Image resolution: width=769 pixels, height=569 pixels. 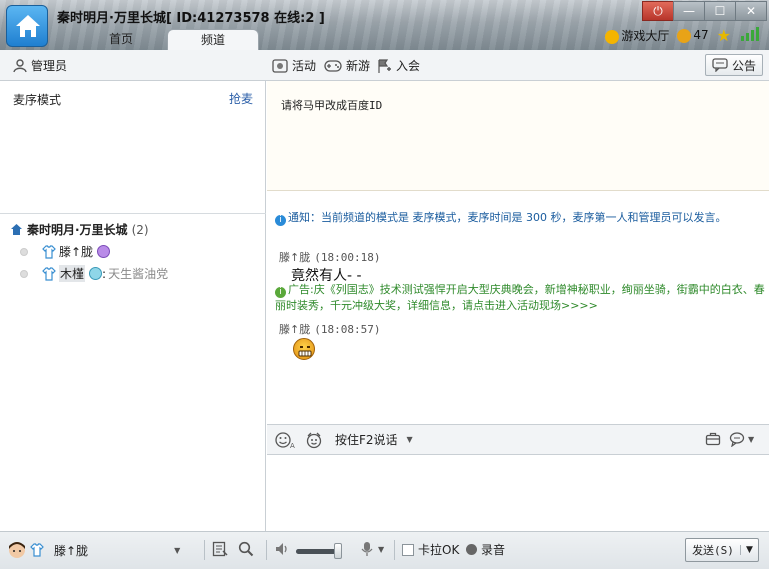 I want to click on home-small-icon, so click(x=16, y=229).